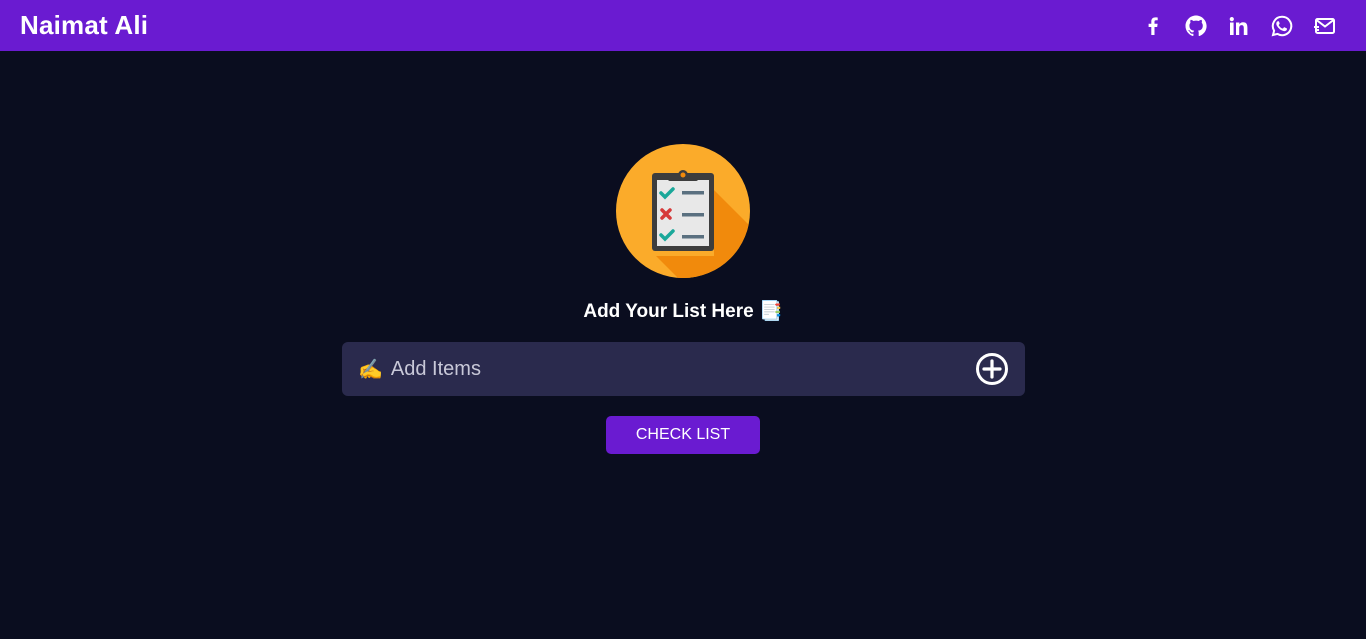 The height and width of the screenshot is (639, 1366). I want to click on add-item-input, so click(682, 369).